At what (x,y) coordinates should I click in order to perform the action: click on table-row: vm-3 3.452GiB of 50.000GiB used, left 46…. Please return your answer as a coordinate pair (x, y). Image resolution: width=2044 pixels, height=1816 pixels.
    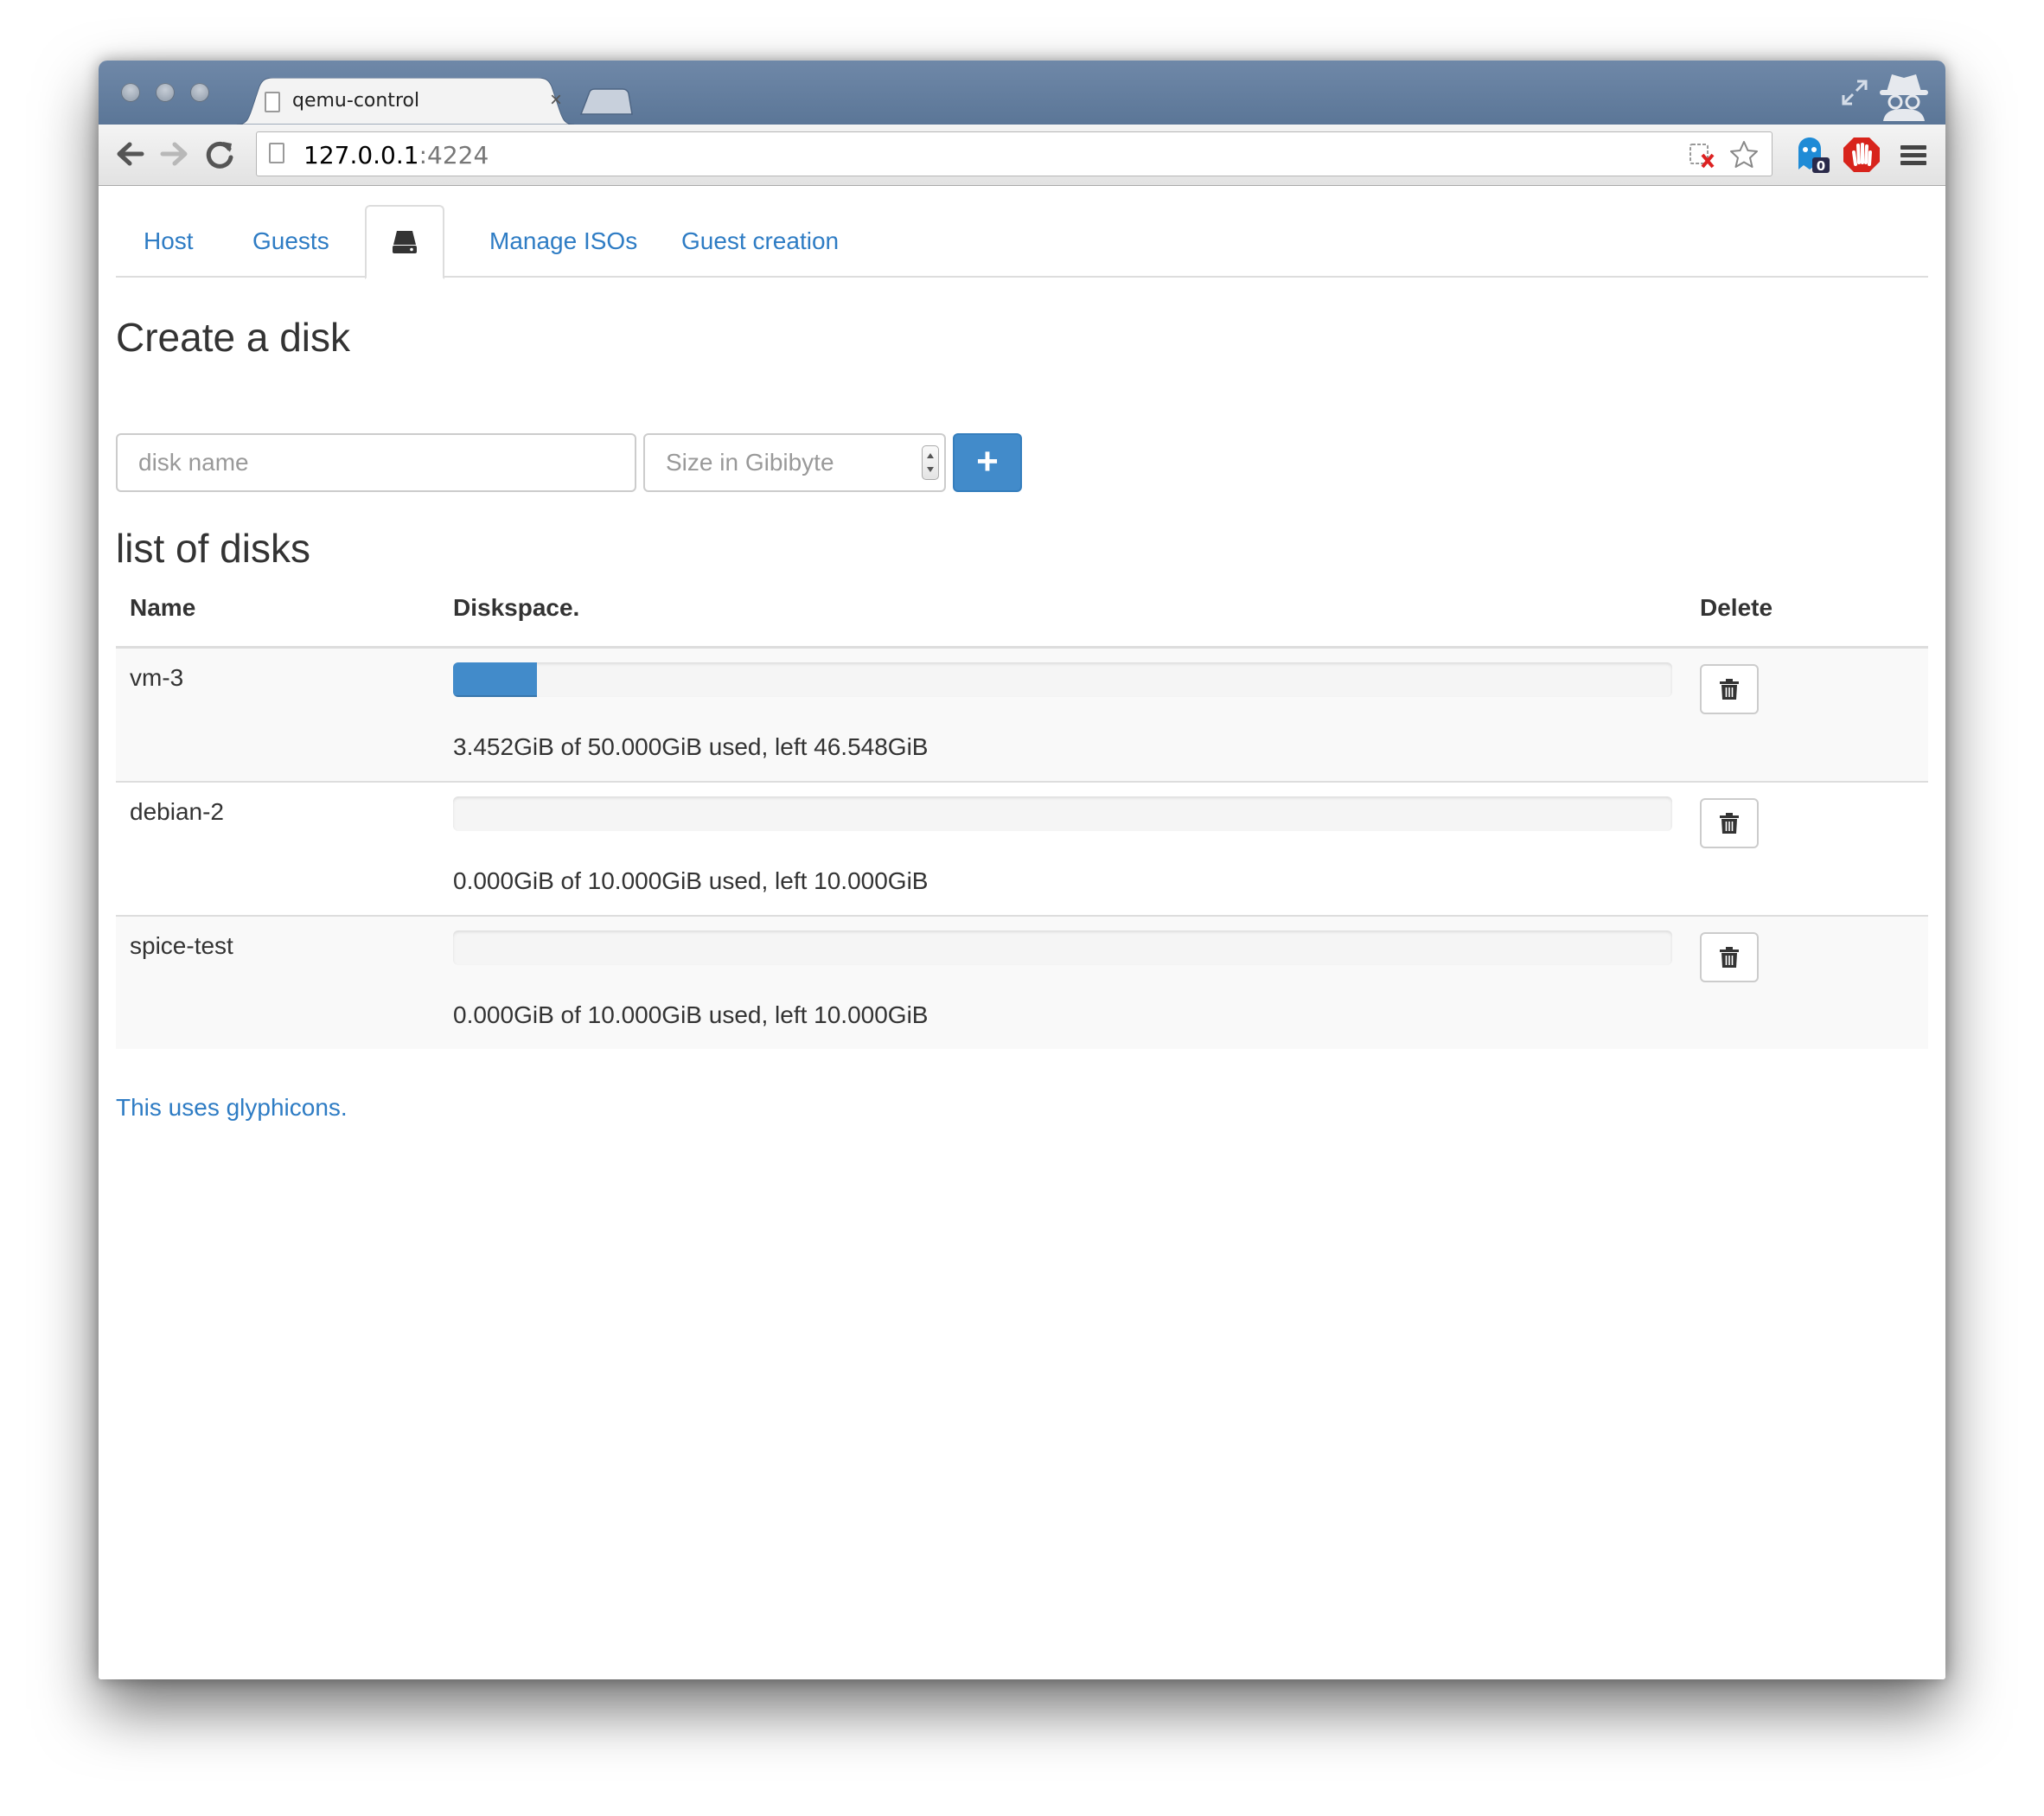
    Looking at the image, I should click on (1022, 716).